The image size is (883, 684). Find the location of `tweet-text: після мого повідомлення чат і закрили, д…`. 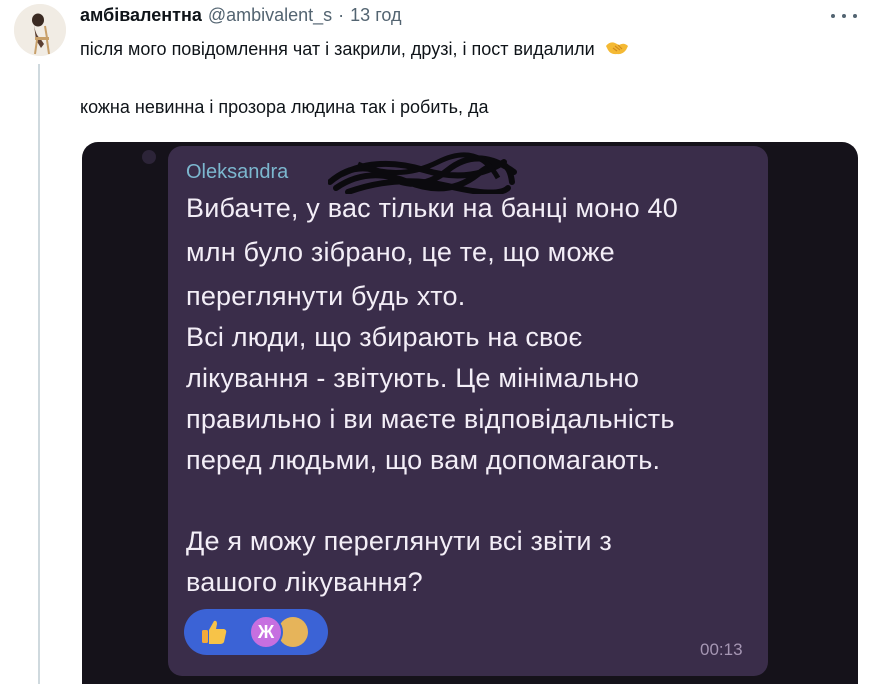

tweet-text: після мого повідомлення чат і закрили, д… is located at coordinates (337, 49).